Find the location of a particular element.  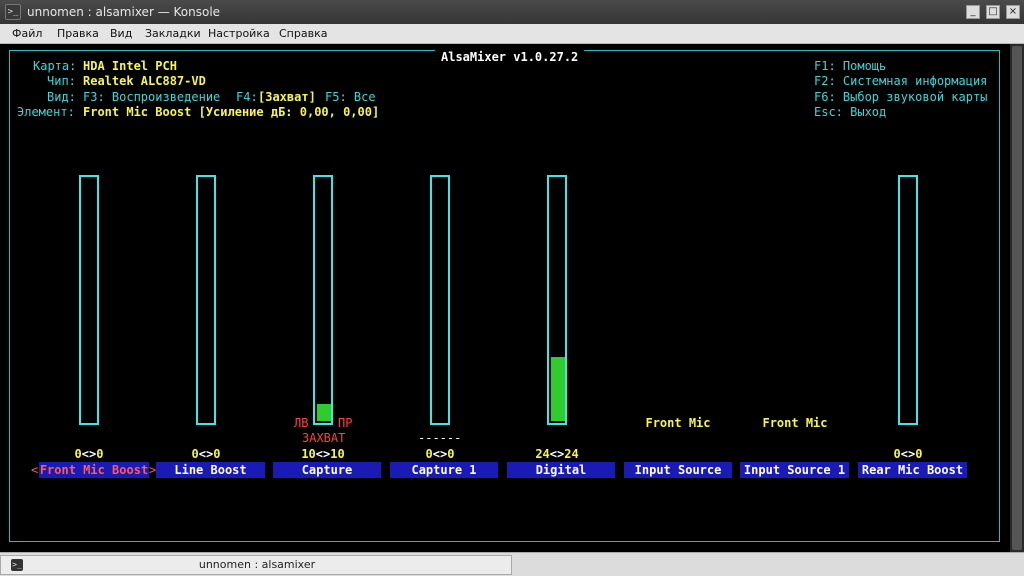

volume-fill-capture is located at coordinates (324, 412).